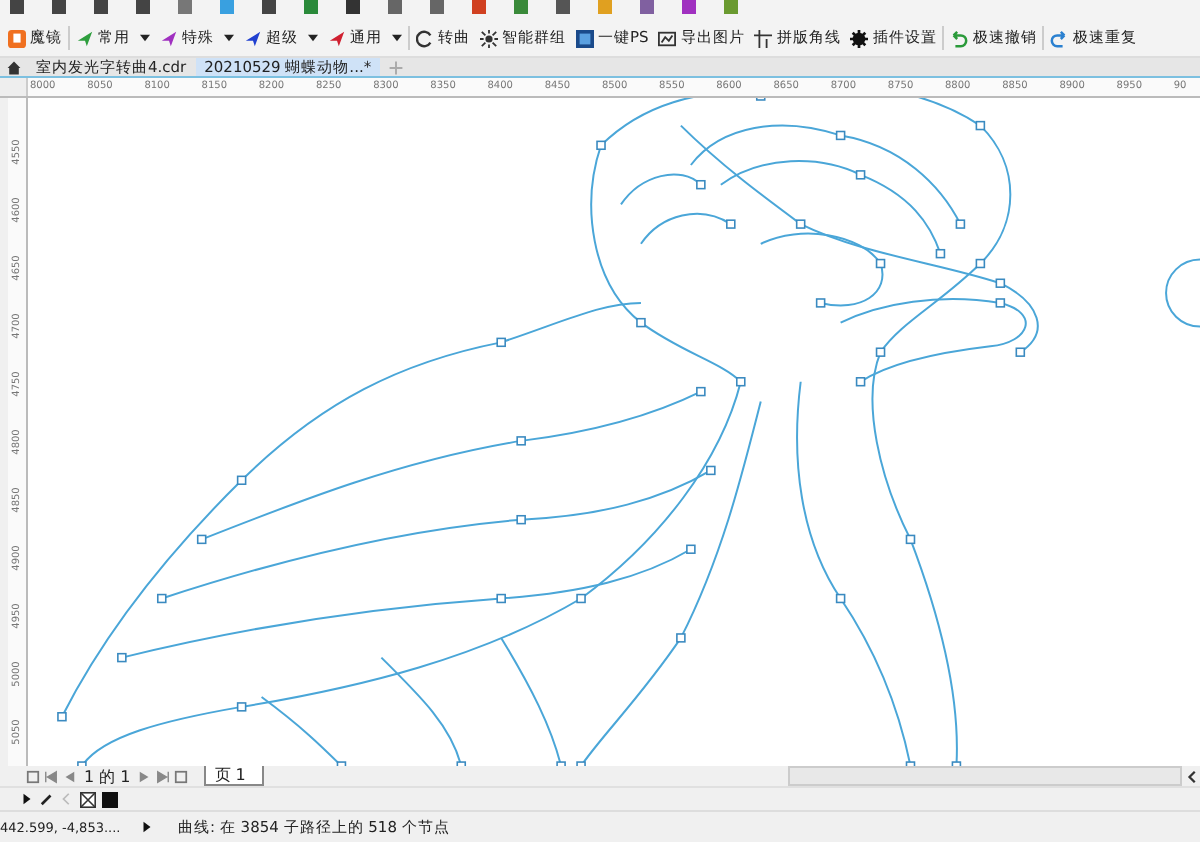 This screenshot has width=1200, height=842. What do you see at coordinates (585, 38) in the screenshot?
I see `image-icon` at bounding box center [585, 38].